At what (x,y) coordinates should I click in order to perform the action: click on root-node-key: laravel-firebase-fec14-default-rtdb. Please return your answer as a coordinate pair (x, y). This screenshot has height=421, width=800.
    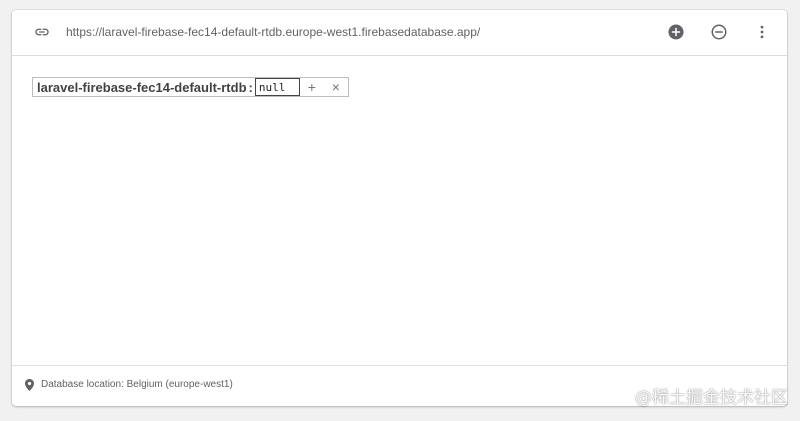
    Looking at the image, I should click on (141, 87).